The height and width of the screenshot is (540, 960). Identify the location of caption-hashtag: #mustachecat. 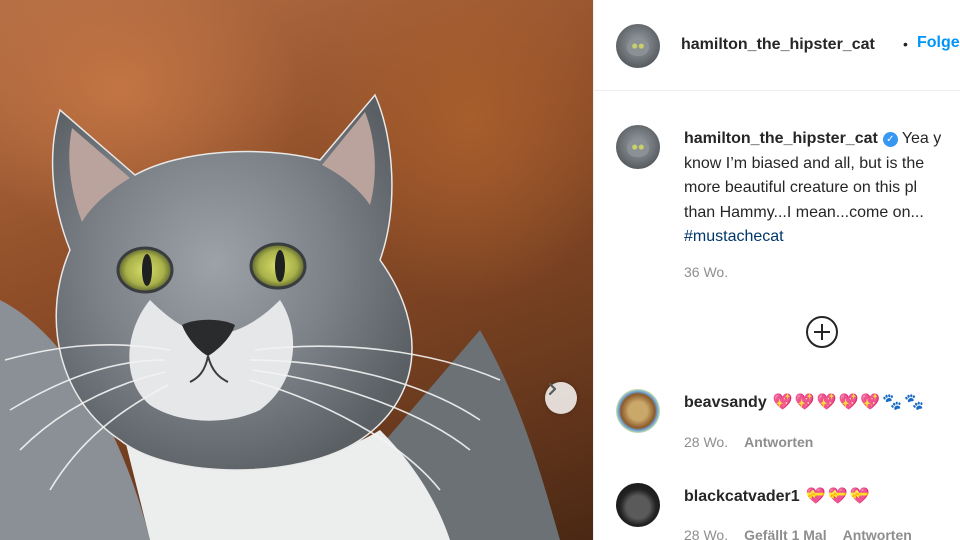
(822, 237).